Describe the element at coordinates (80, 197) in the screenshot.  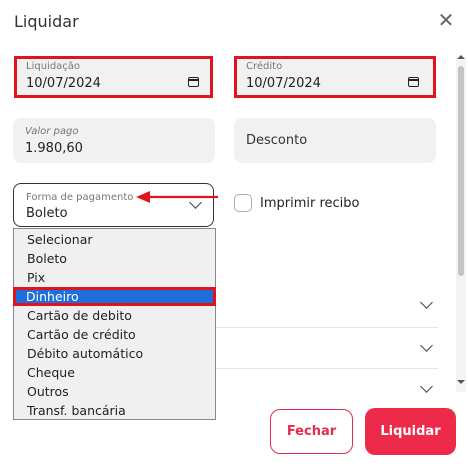
I see `forma-pagamento-label: Forma de pagamento` at that location.